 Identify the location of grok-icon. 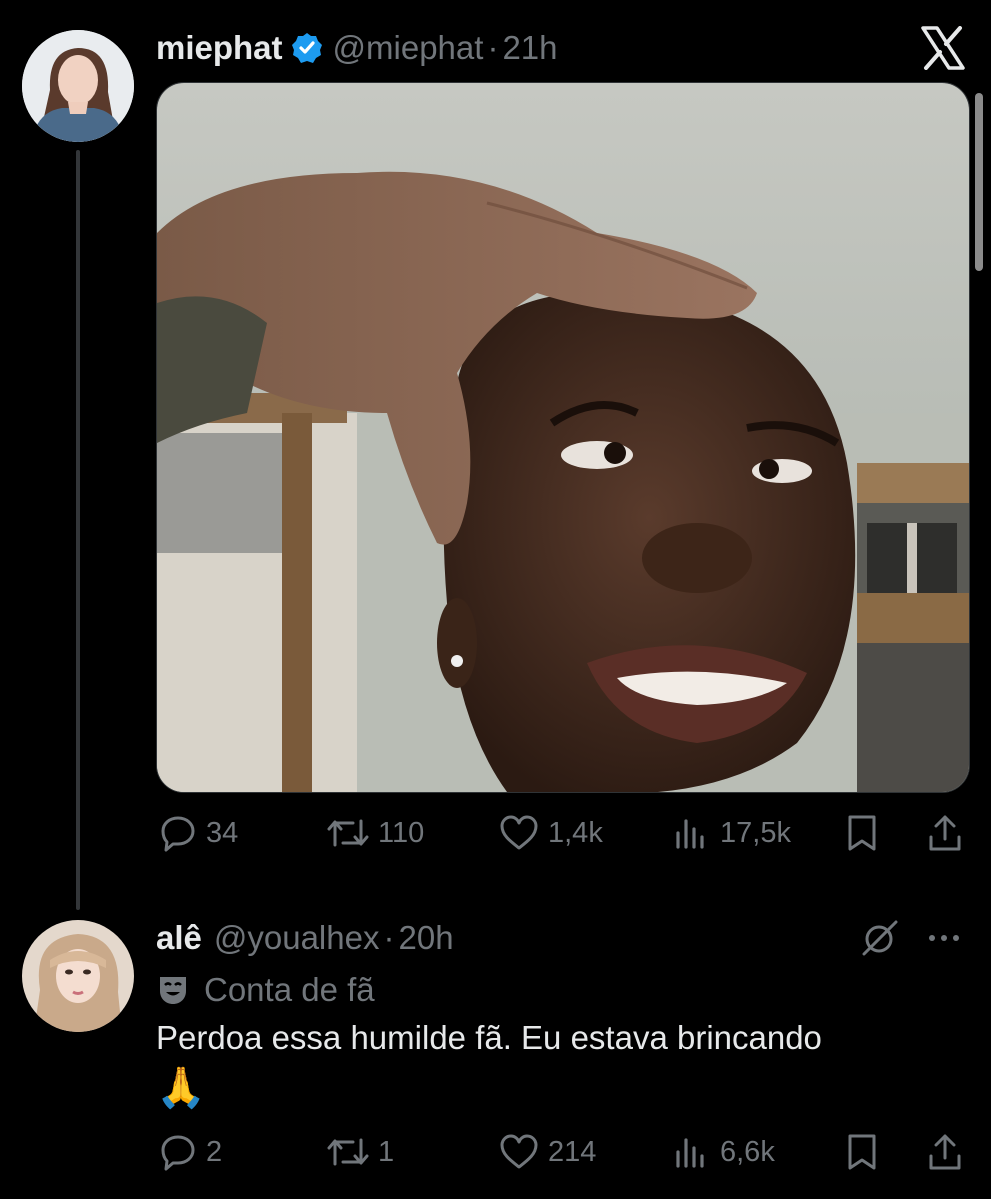
(880, 938).